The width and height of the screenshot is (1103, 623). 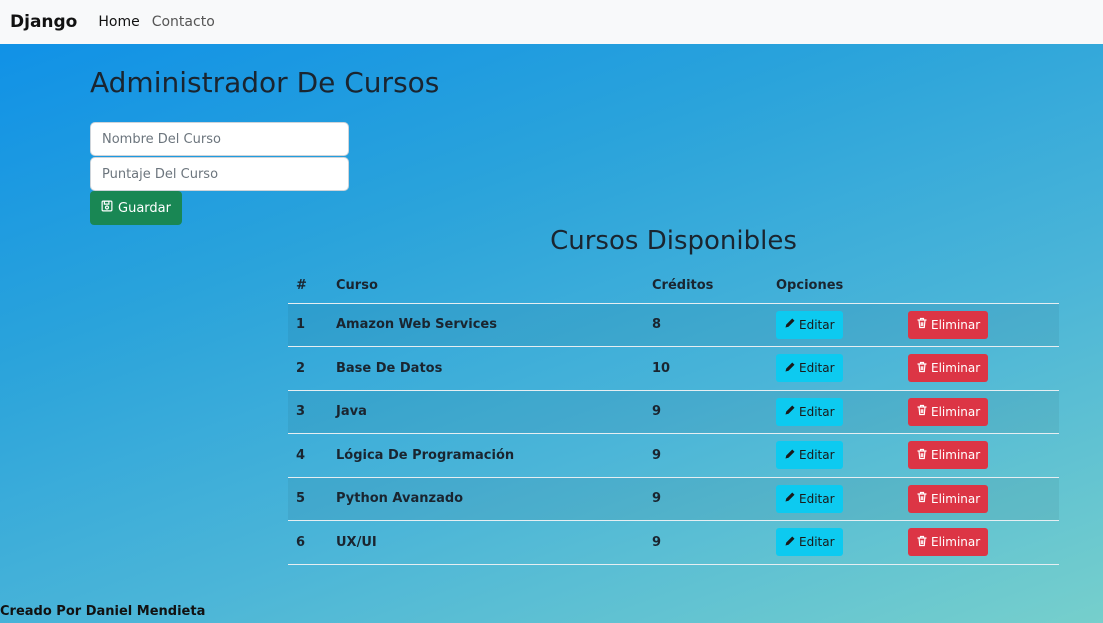 I want to click on table-row: 1 Amazon Web Services 8 Editar Eliminar, so click(x=673, y=325).